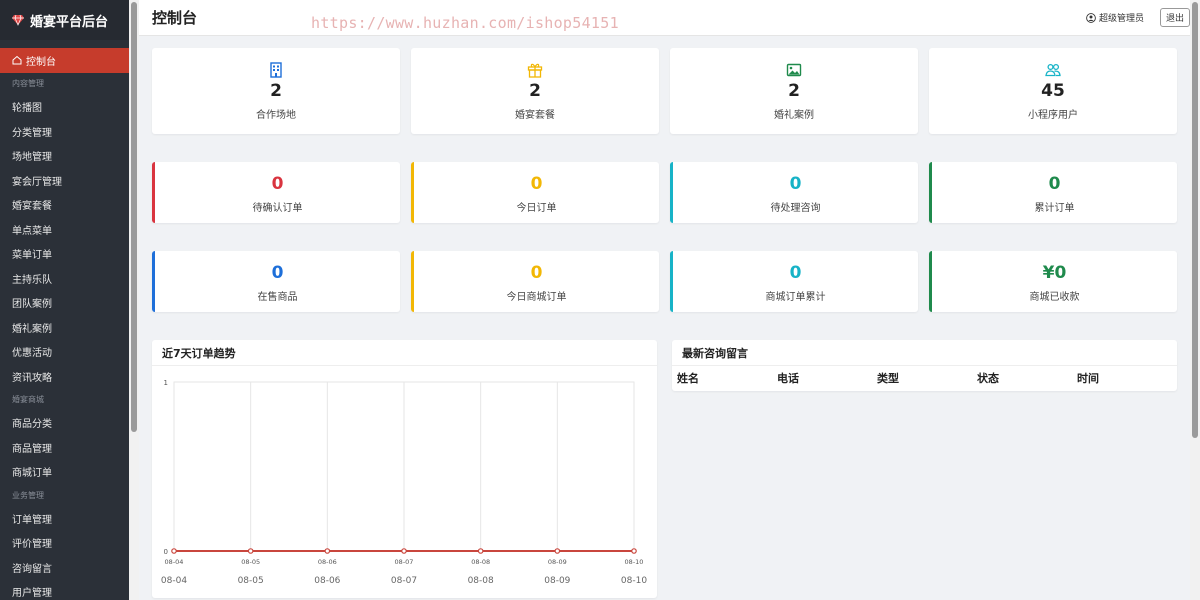  Describe the element at coordinates (1054, 297) in the screenshot. I see `stat-label: 商城已收款` at that location.